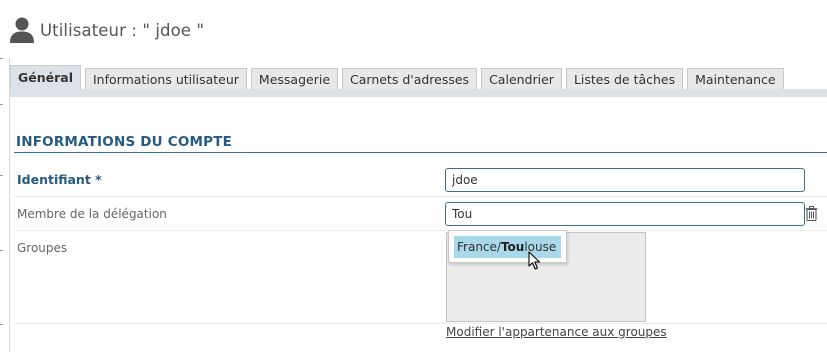  Describe the element at coordinates (124, 142) in the screenshot. I see `section-title: INFORMATIONS DU COMPTE` at that location.